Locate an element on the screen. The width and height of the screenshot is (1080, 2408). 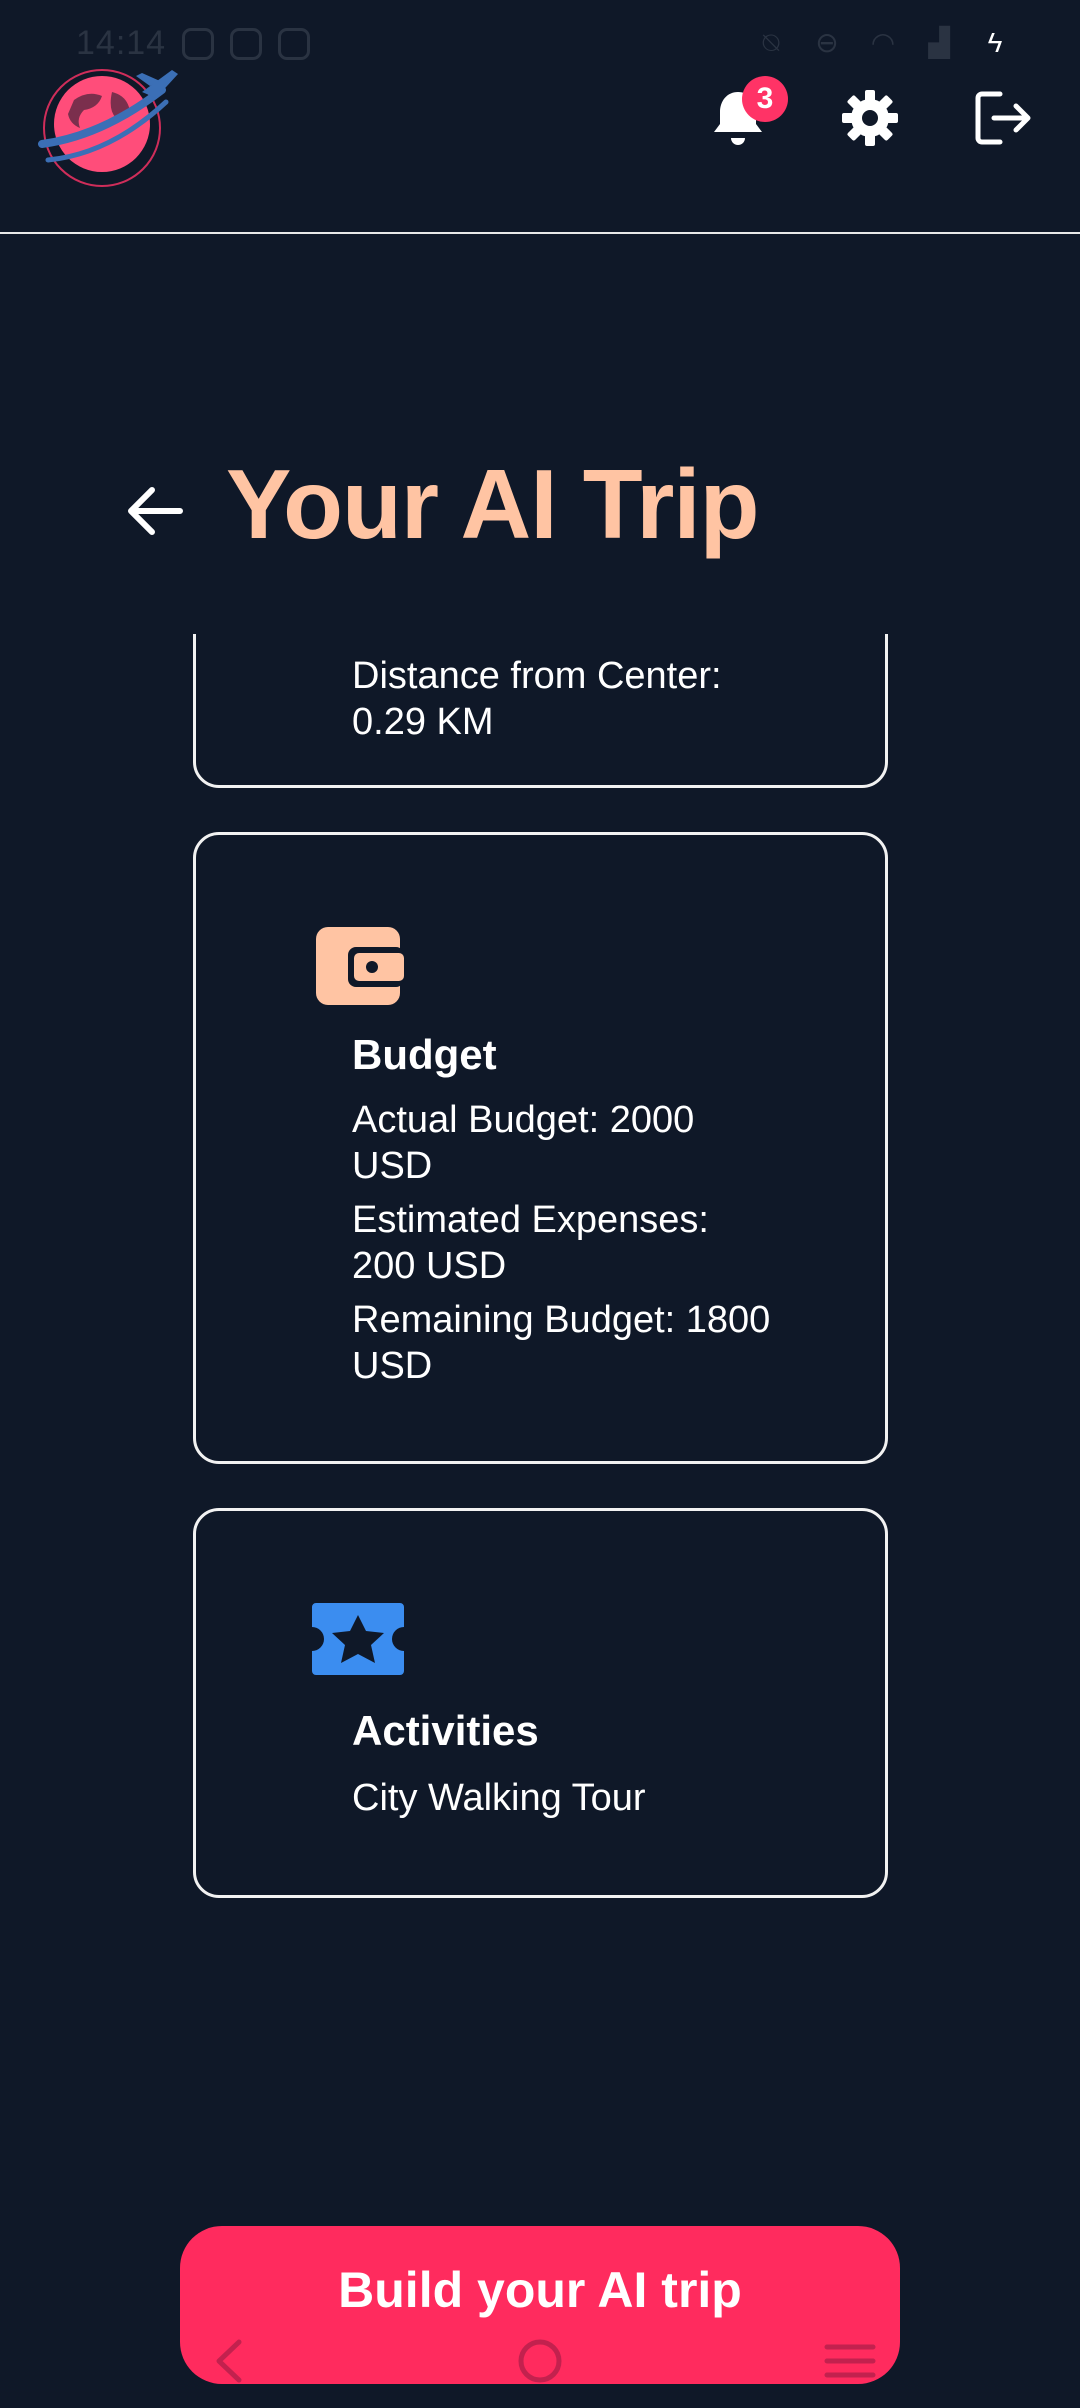
hotel-card: Distance from Center: 0.29 KM is located at coordinates (540, 711).